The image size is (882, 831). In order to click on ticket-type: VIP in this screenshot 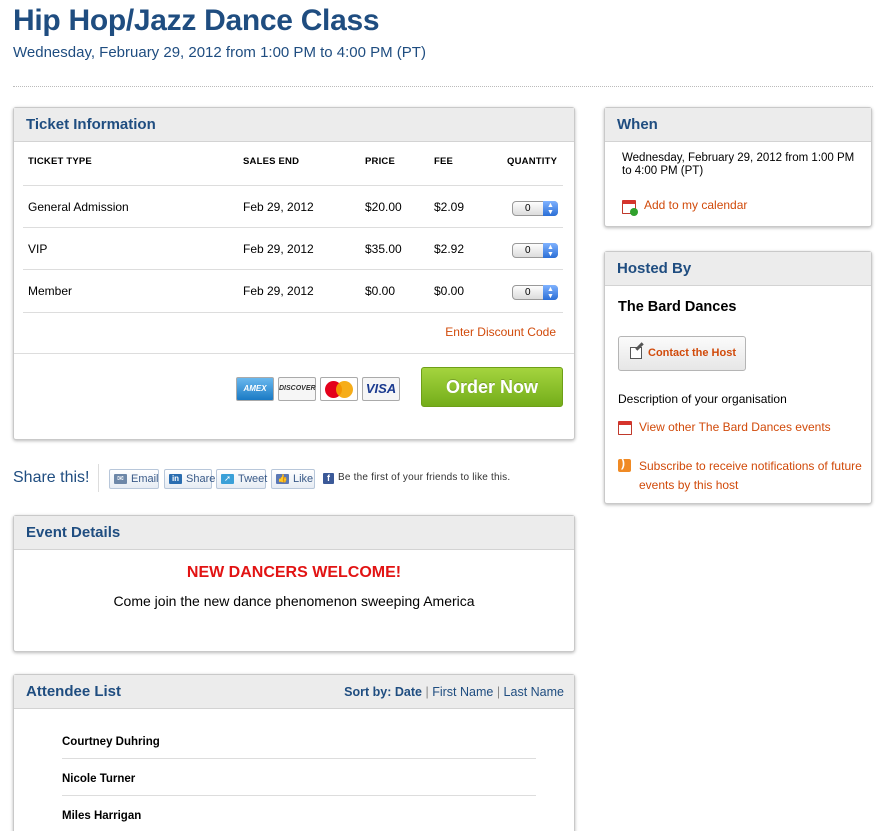, I will do `click(38, 249)`.